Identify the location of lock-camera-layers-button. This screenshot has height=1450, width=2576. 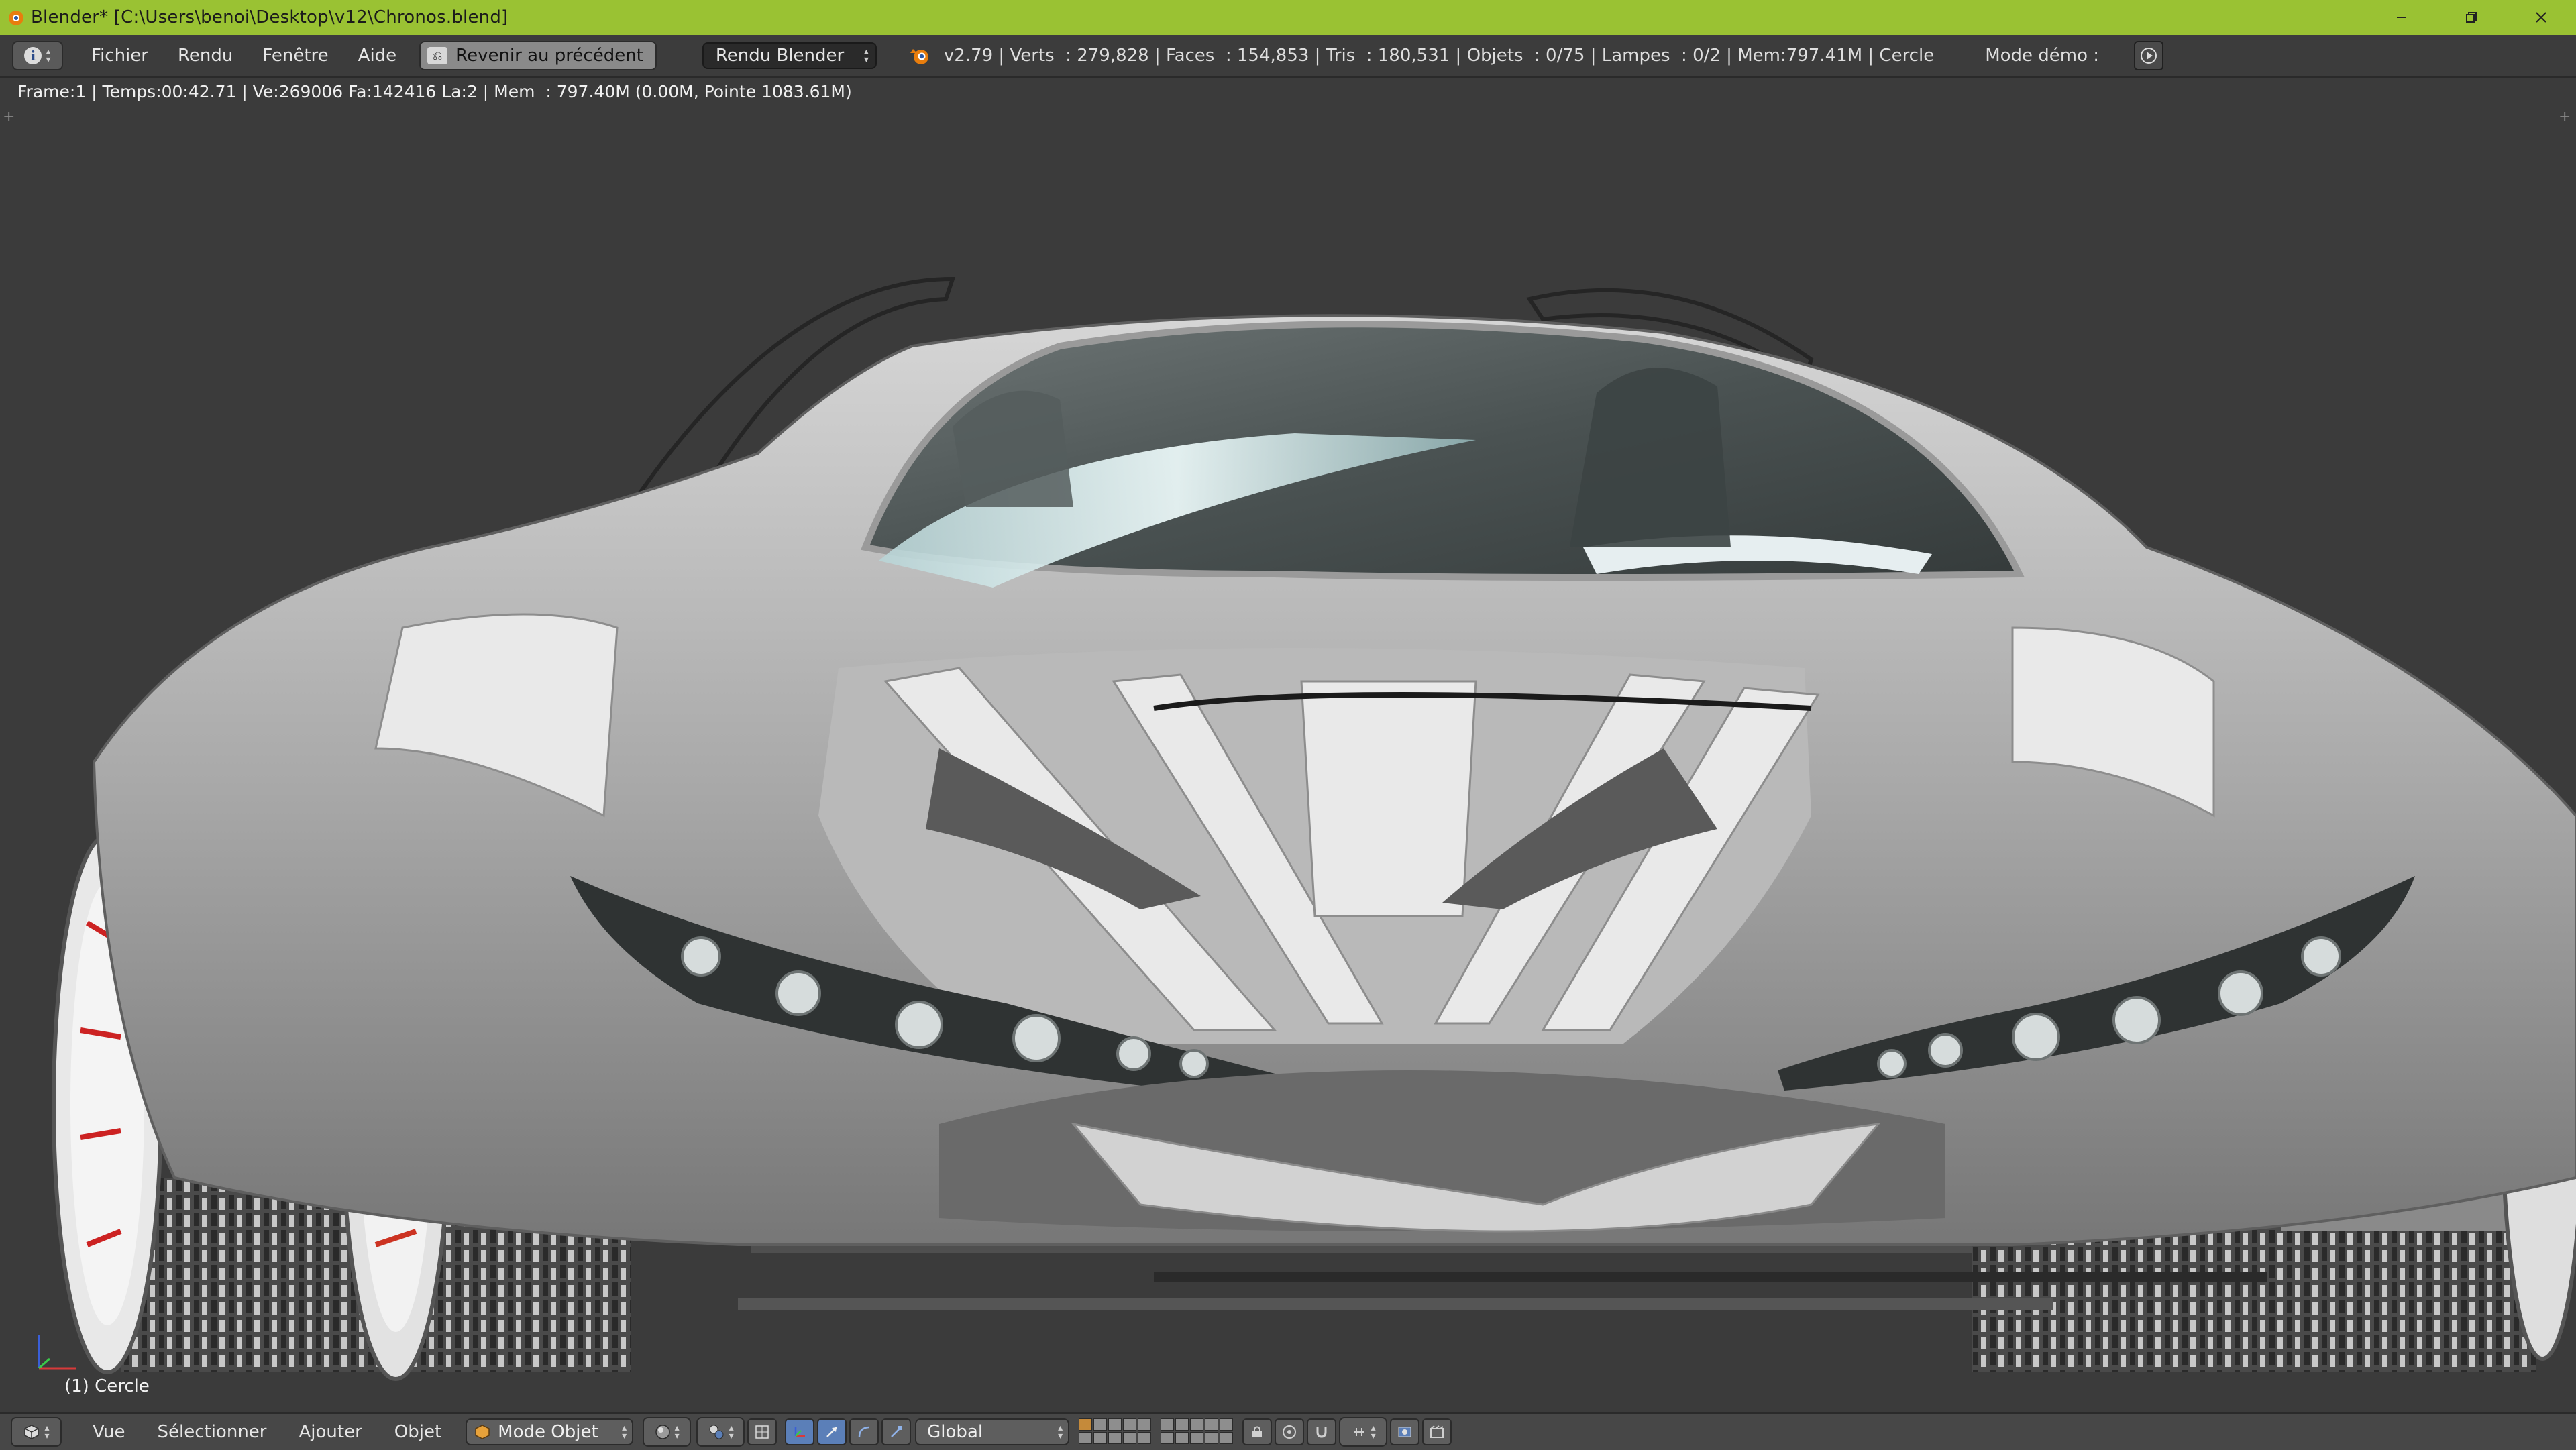
(1257, 1431).